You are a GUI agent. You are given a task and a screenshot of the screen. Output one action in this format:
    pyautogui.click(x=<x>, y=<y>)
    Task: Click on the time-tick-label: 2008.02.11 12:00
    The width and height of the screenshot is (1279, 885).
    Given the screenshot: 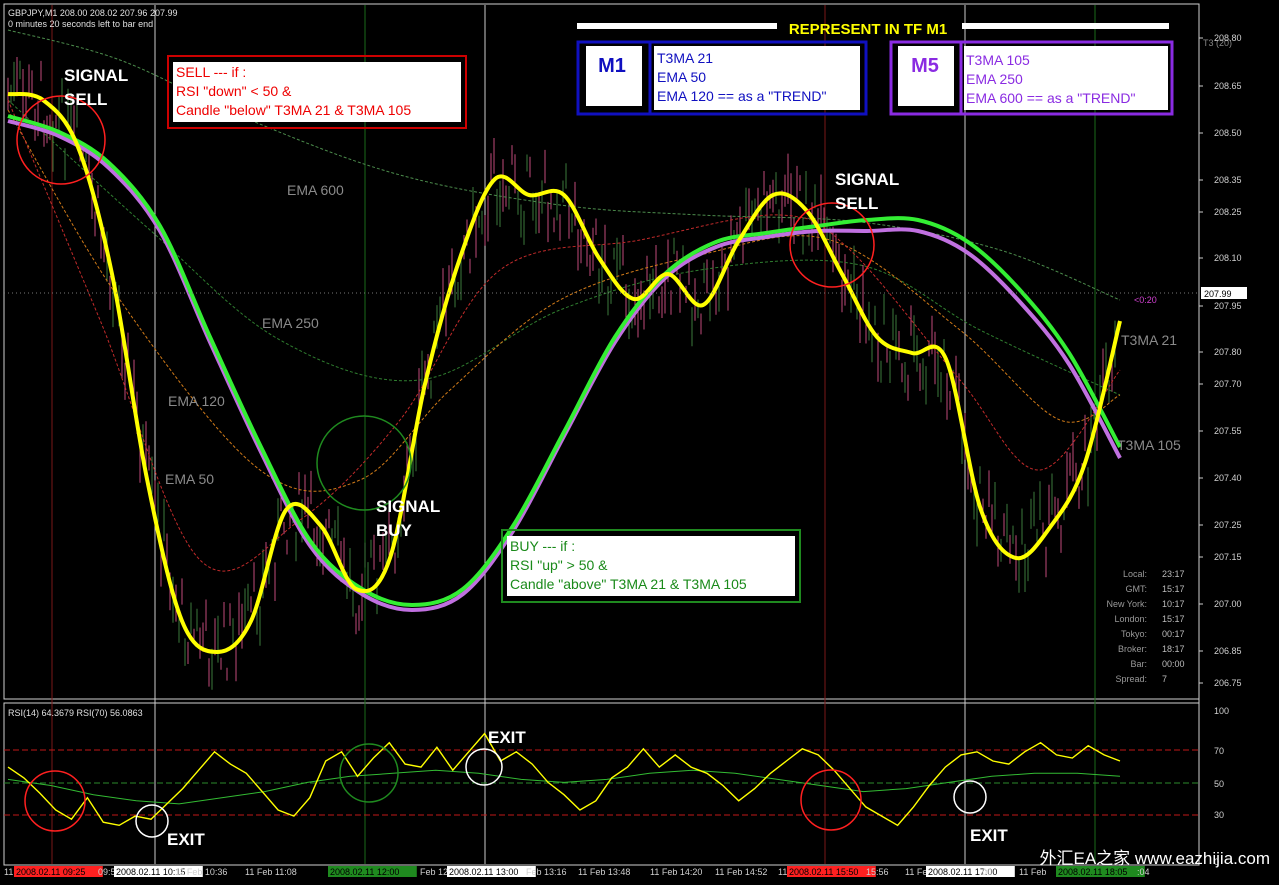 What is the action you would take?
    pyautogui.click(x=364, y=872)
    